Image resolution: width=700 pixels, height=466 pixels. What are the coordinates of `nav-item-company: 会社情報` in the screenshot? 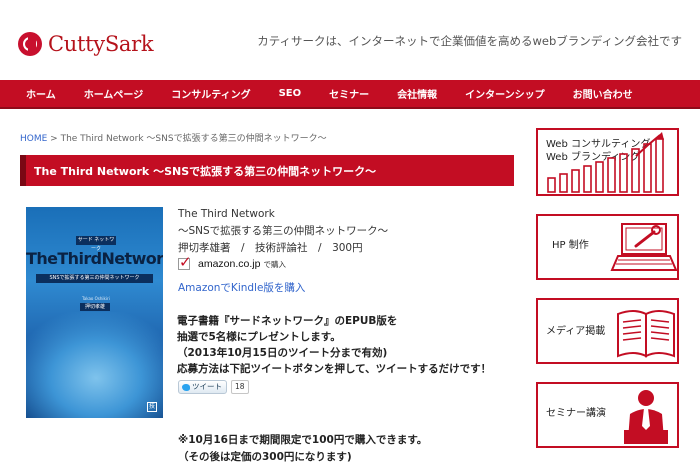 It's located at (417, 93).